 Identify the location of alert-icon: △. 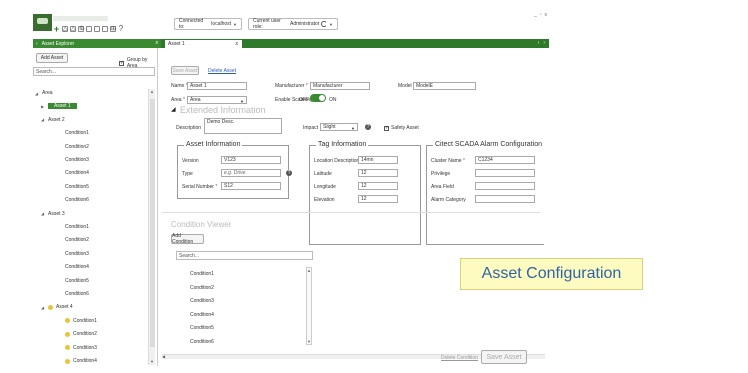
(73, 29).